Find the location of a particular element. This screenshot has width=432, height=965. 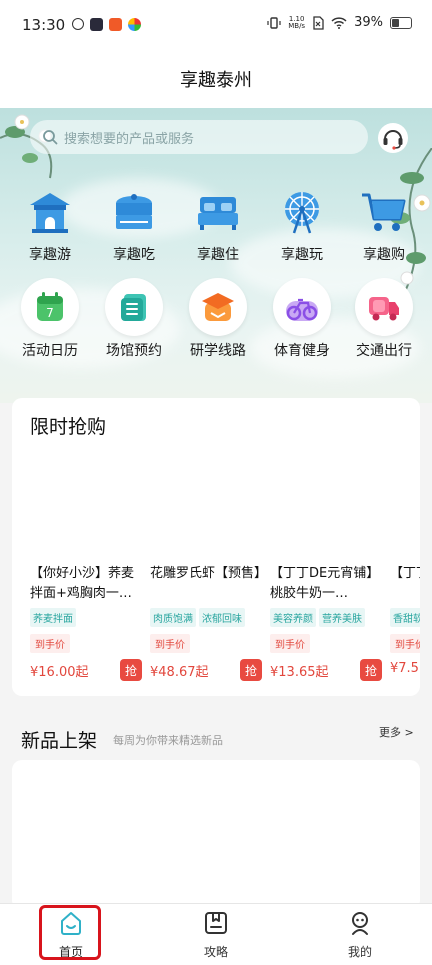

net-speed-unit: MB/s is located at coordinates (297, 25).